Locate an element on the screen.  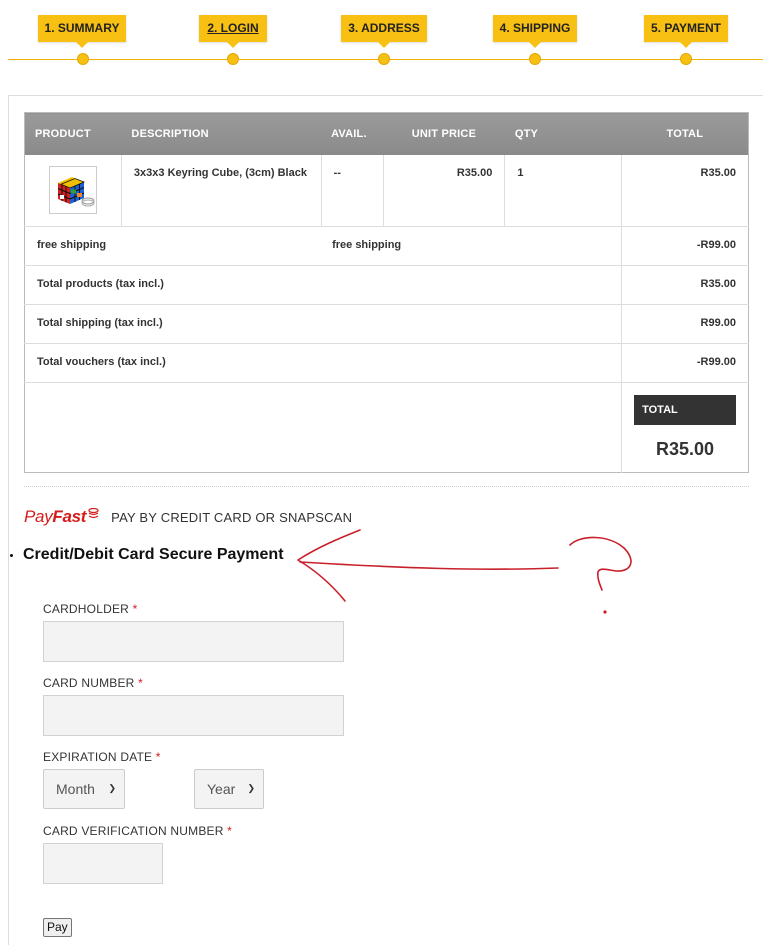
step-shipping: 4. SHIPPING is located at coordinates (535, 31).